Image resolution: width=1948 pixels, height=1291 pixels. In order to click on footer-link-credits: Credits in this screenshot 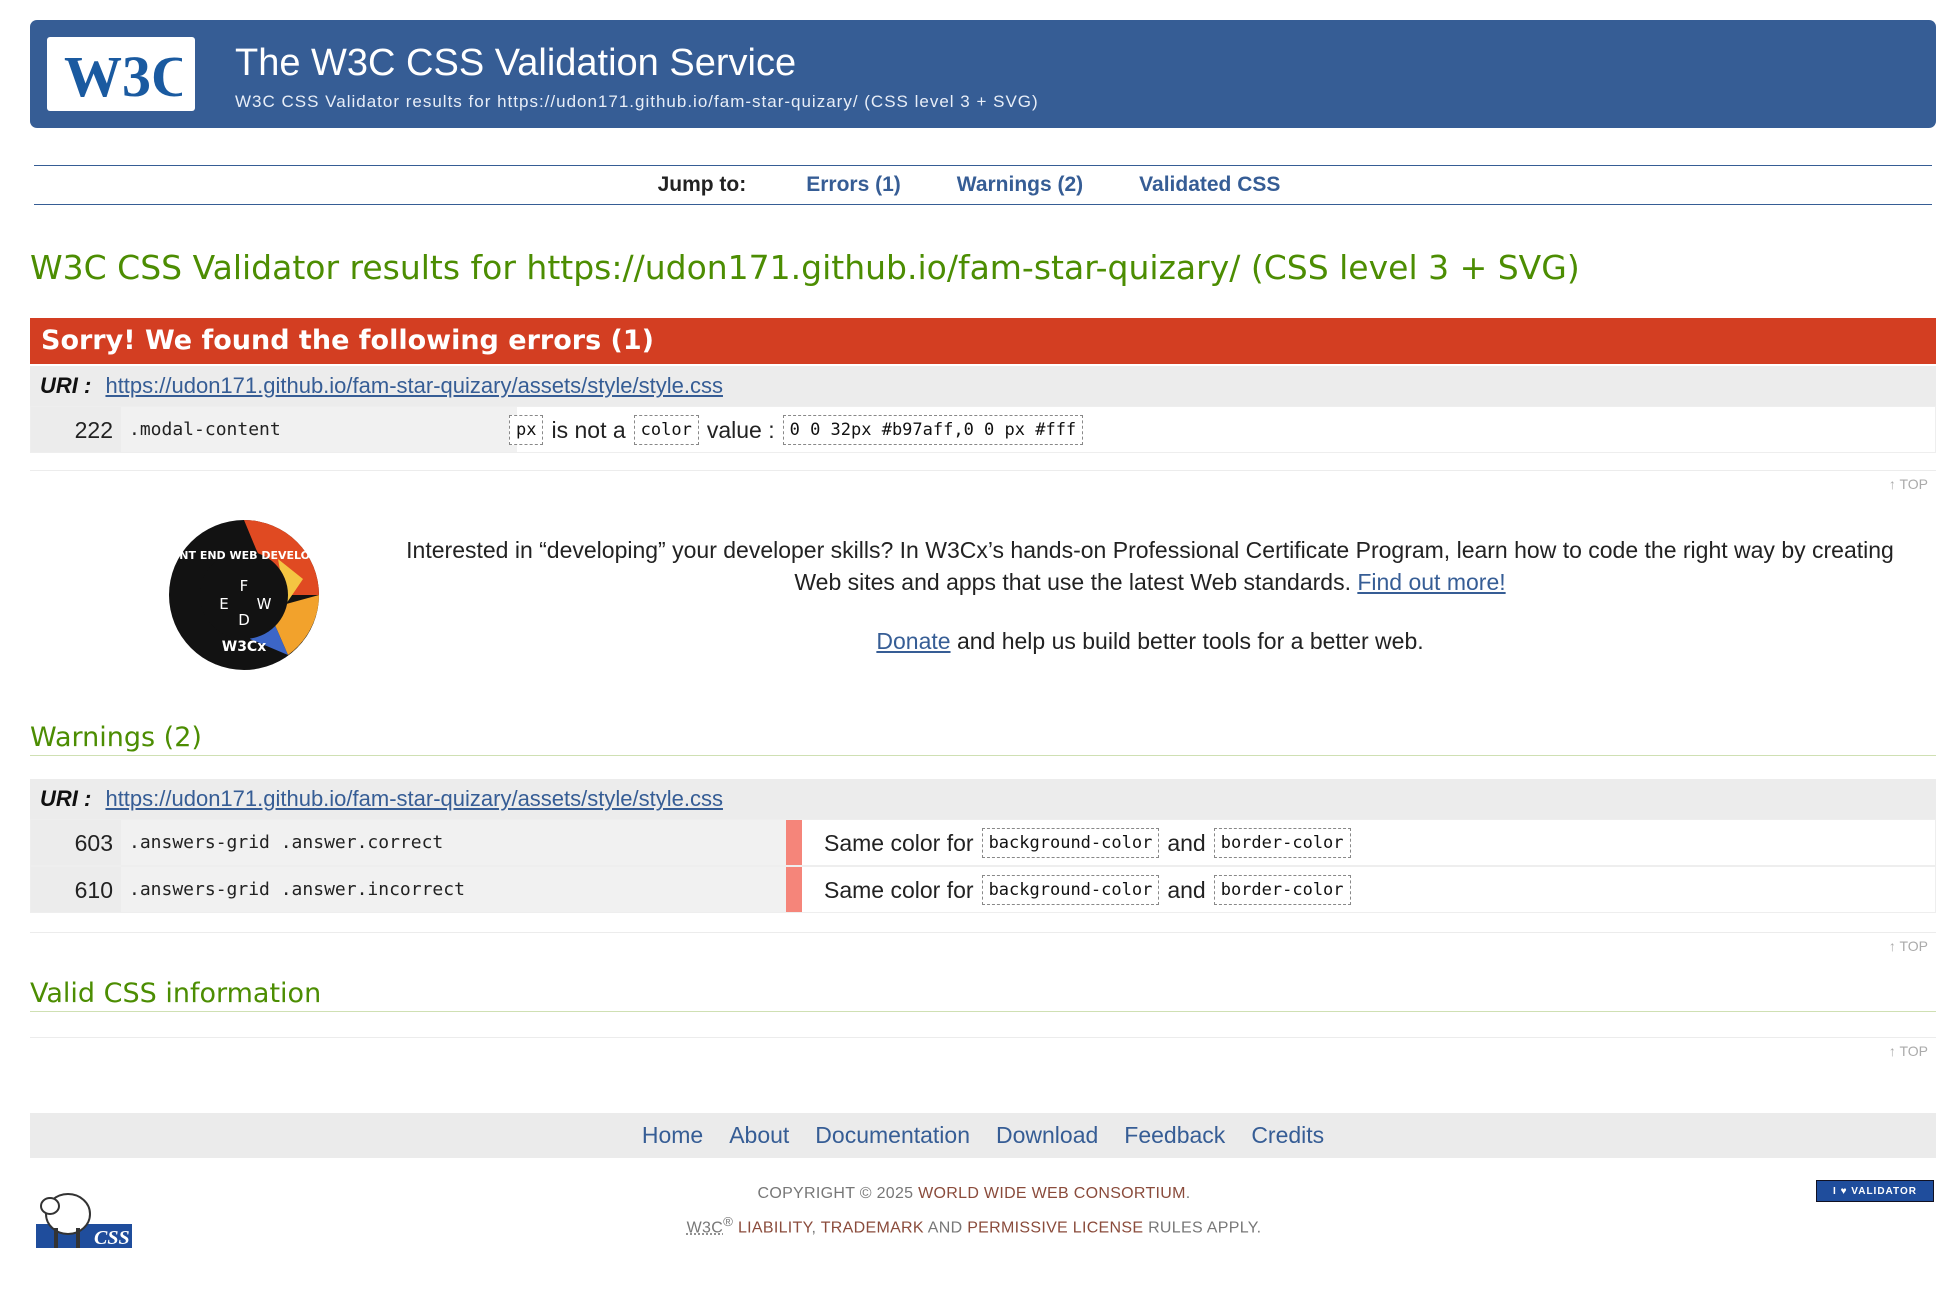, I will do `click(1287, 1135)`.